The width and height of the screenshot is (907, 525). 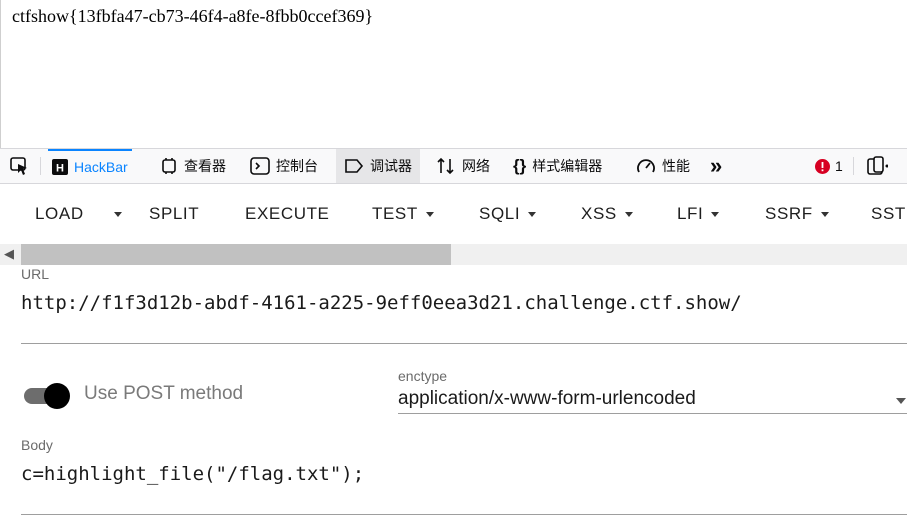 What do you see at coordinates (423, 376) in the screenshot?
I see `enctype-label: enctype` at bounding box center [423, 376].